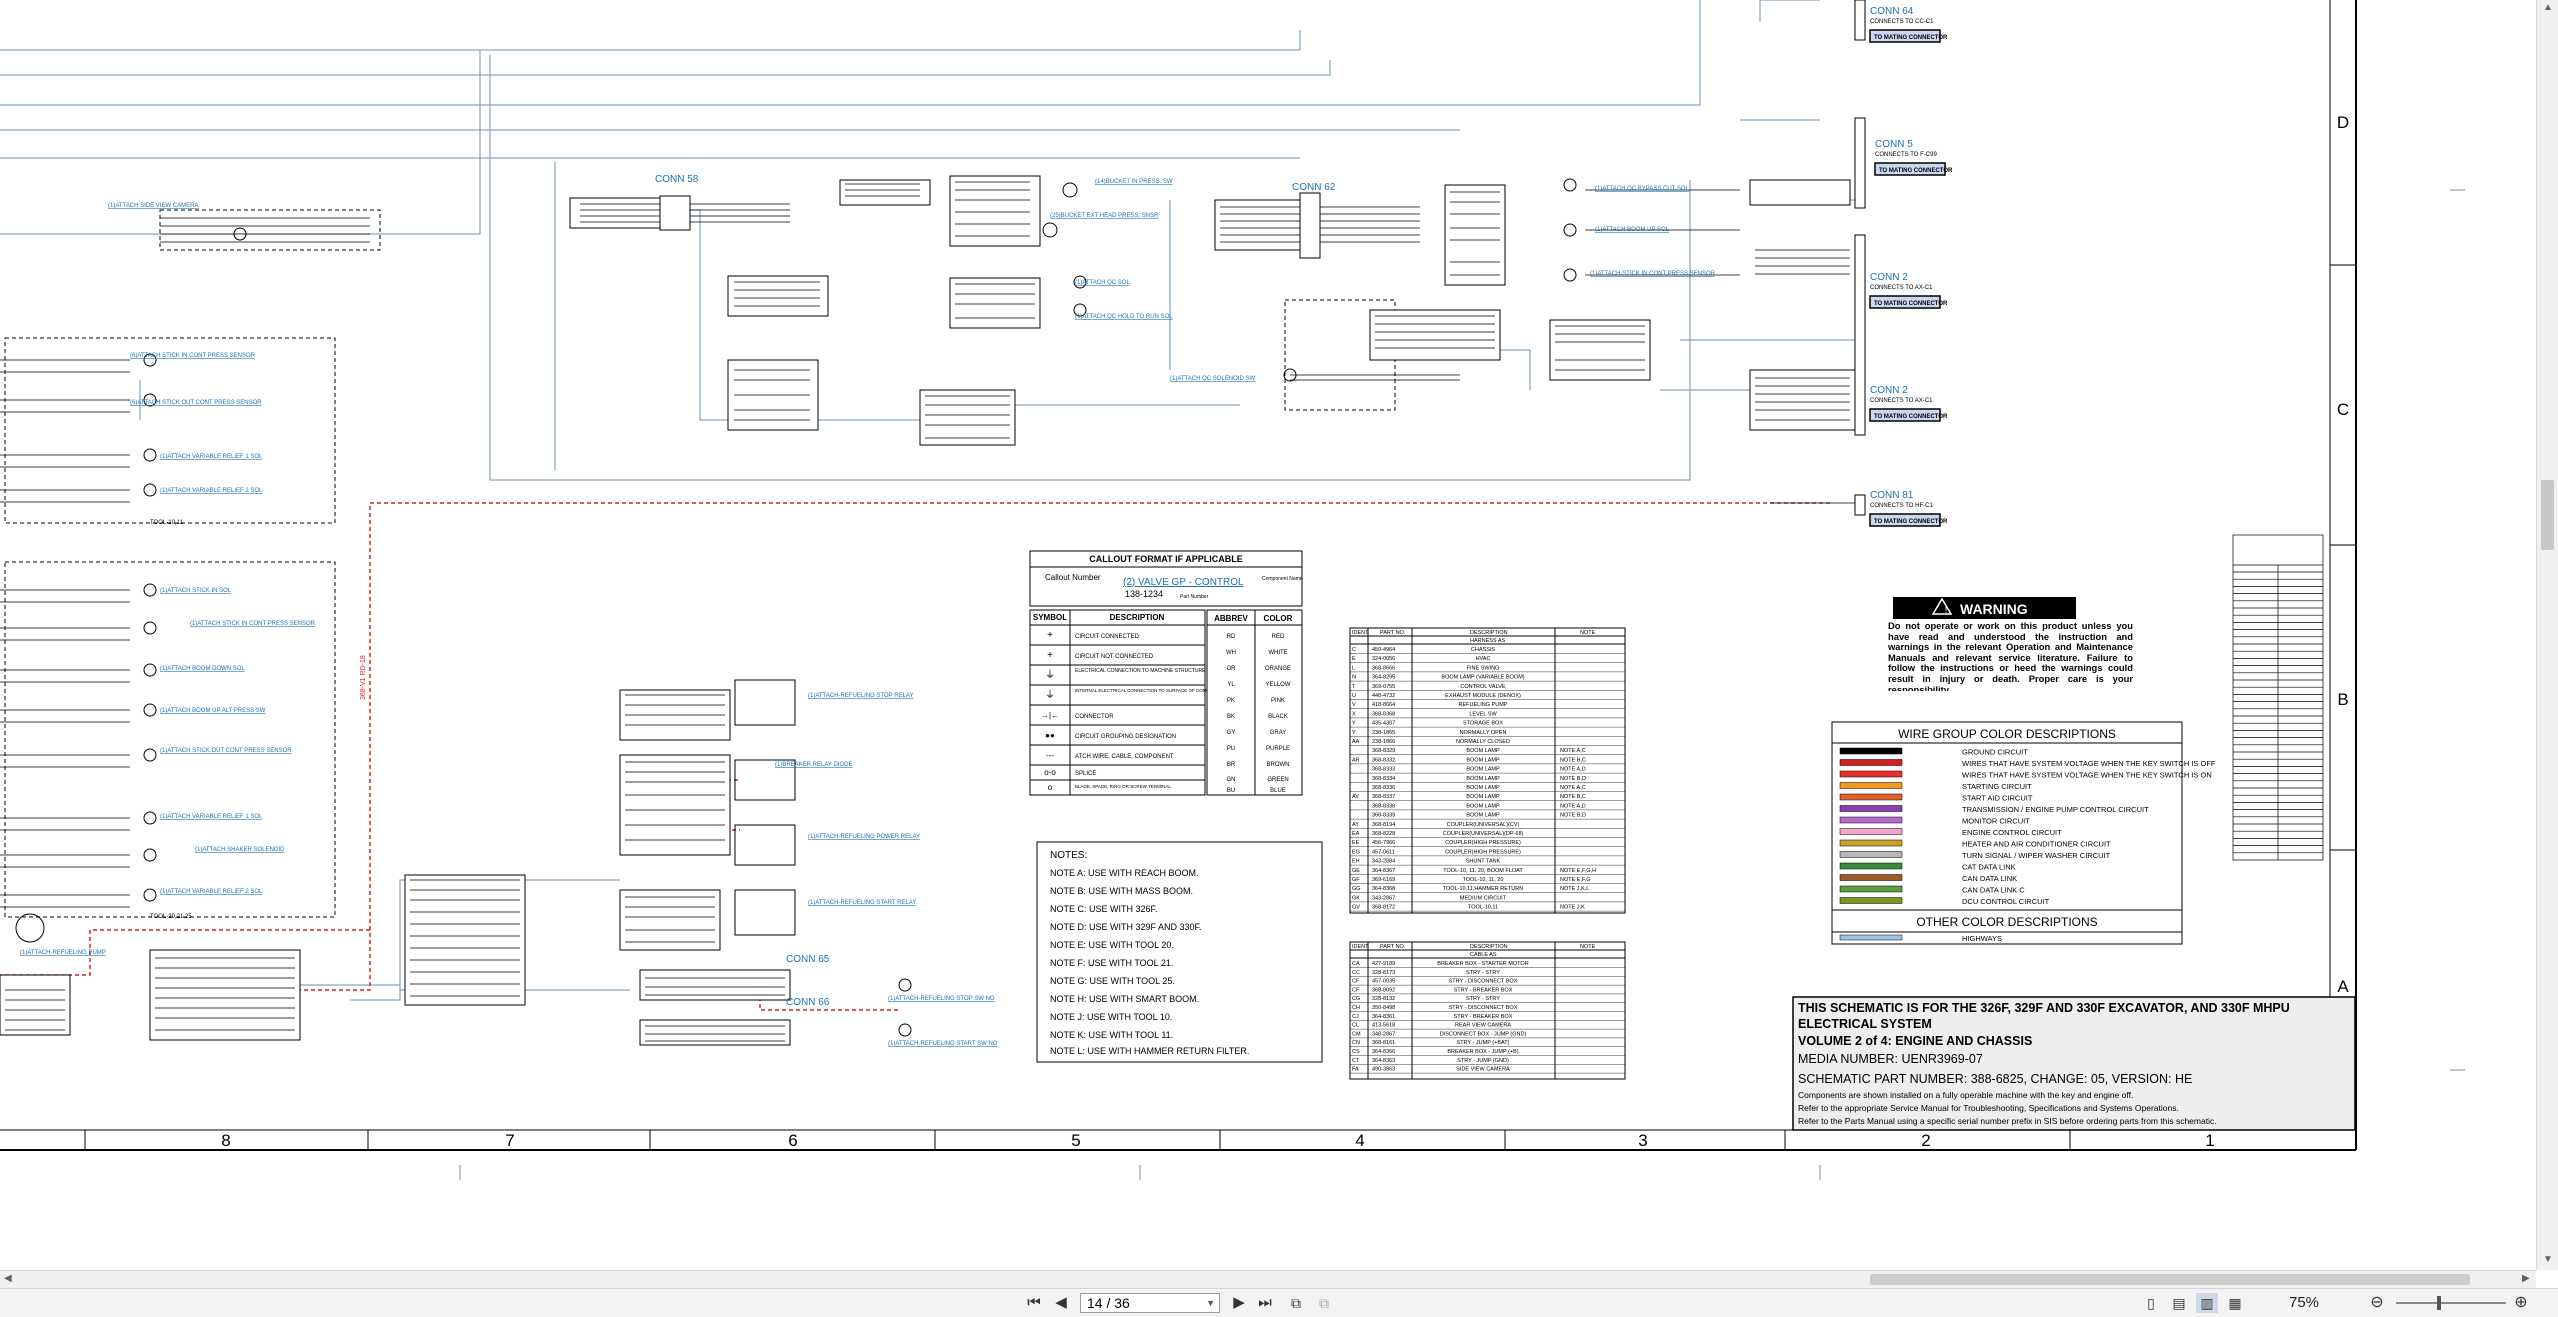 This screenshot has width=2558, height=1317. Describe the element at coordinates (2548, 7) in the screenshot. I see `scroll-up-icon: ▲` at that location.